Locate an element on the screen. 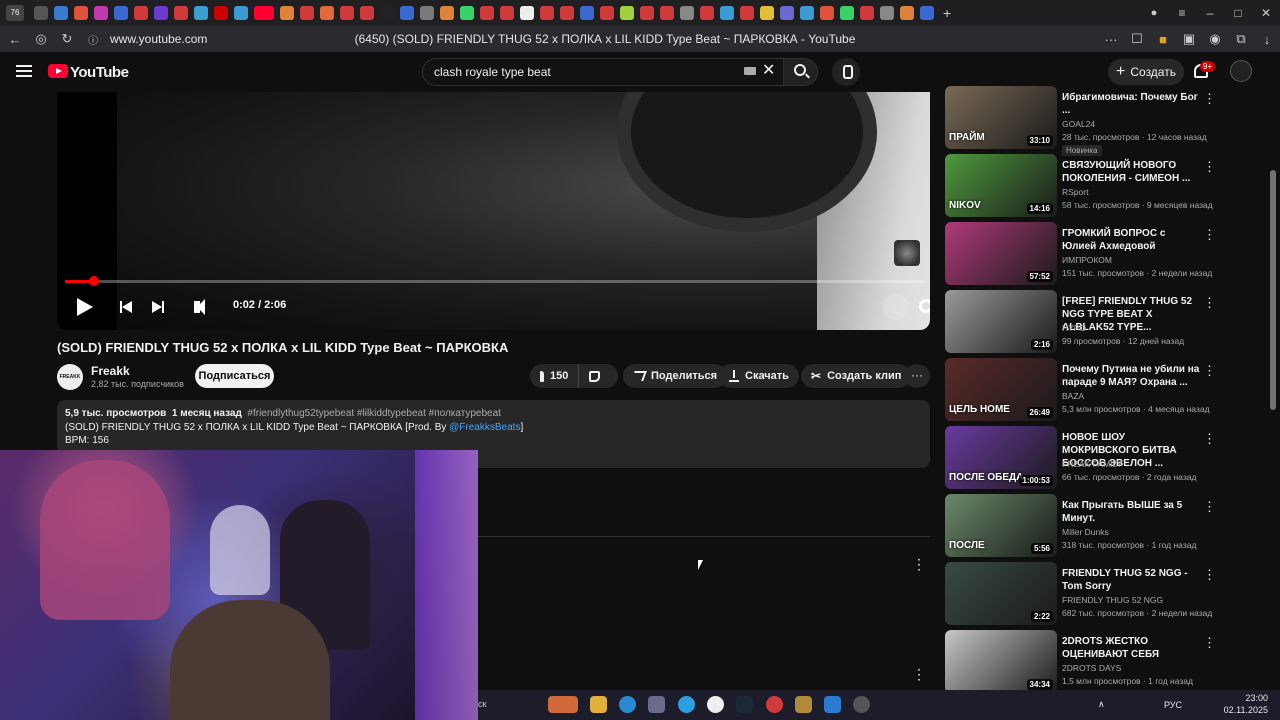  minimize-icon: – is located at coordinates (1210, 13).